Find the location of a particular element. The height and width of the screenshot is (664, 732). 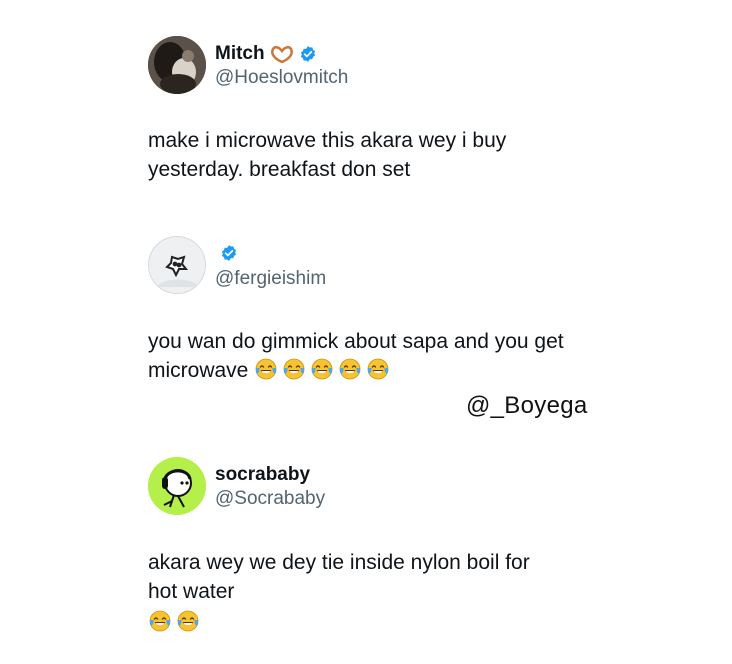

tweet-text-line: make i microwave this akara wey i buy is located at coordinates (327, 140).